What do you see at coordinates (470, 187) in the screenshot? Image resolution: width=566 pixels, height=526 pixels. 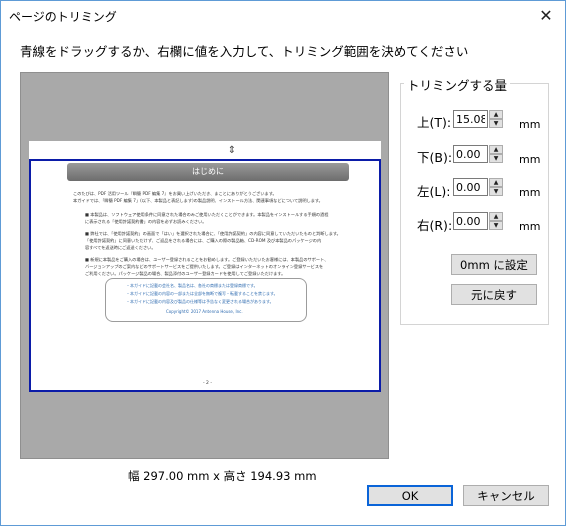 I see `left-input` at bounding box center [470, 187].